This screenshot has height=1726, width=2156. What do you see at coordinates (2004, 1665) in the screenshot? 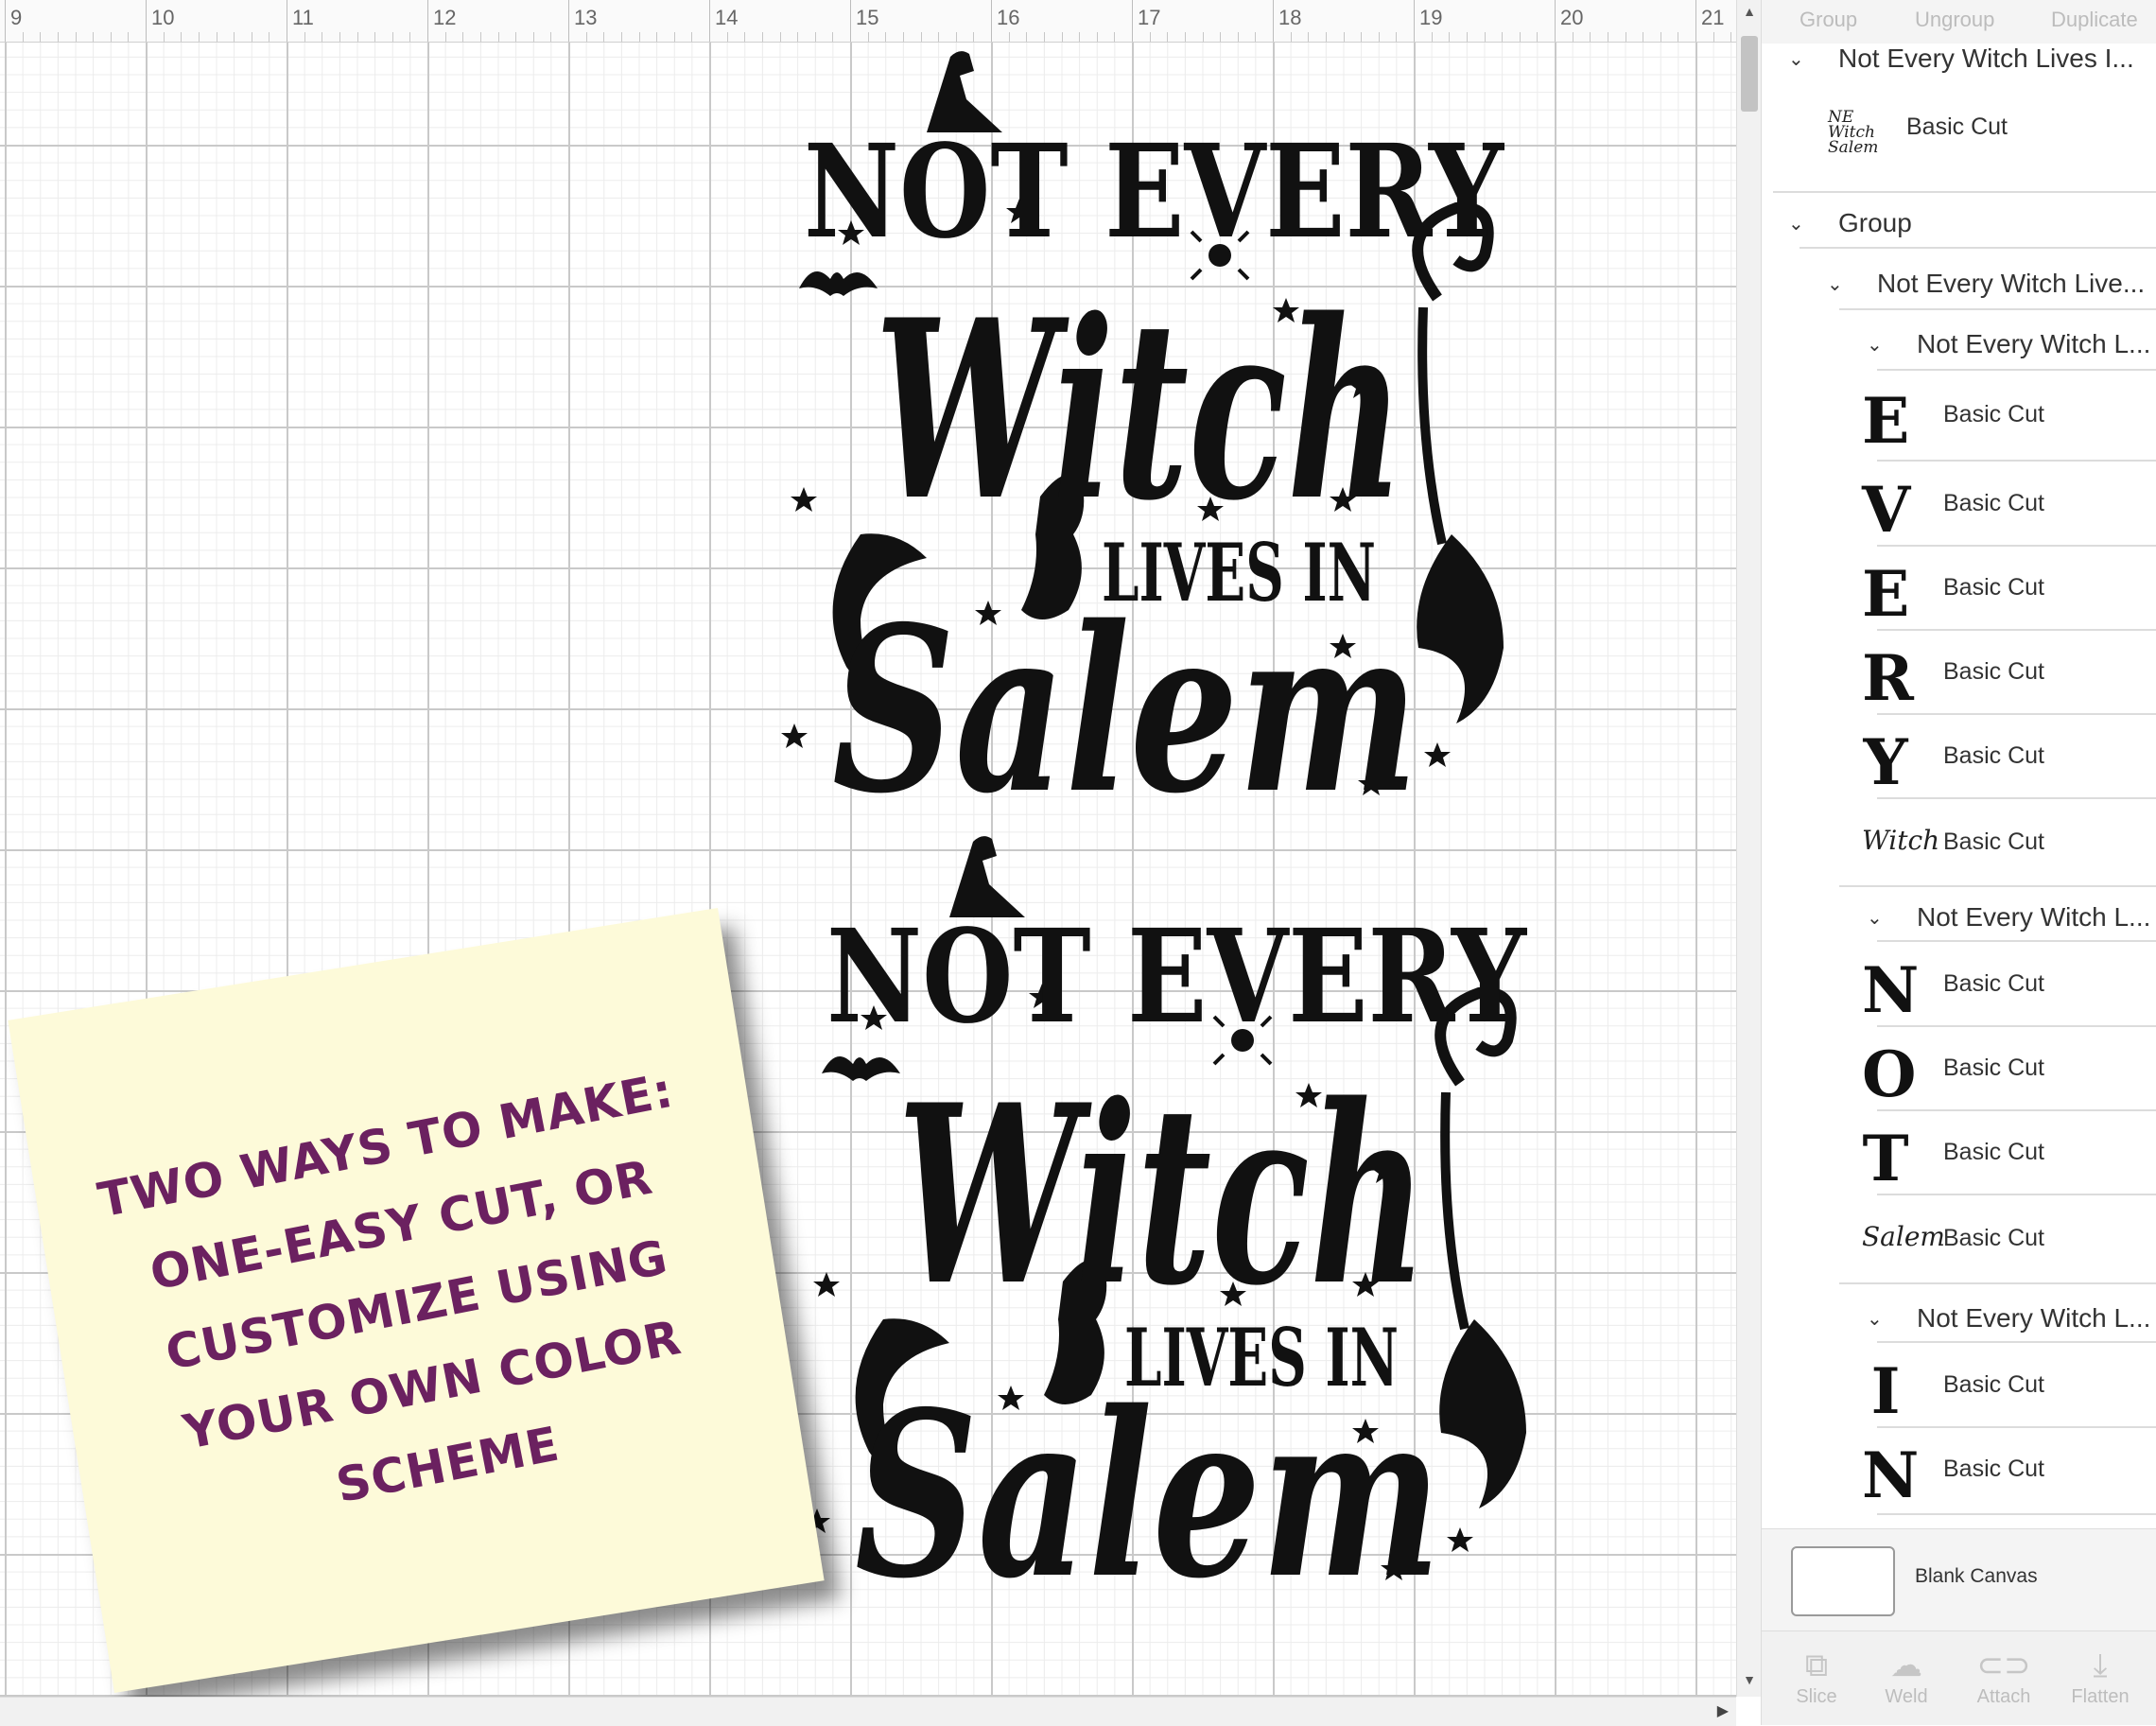
I see `attach-icon: ⊂⊃` at bounding box center [2004, 1665].